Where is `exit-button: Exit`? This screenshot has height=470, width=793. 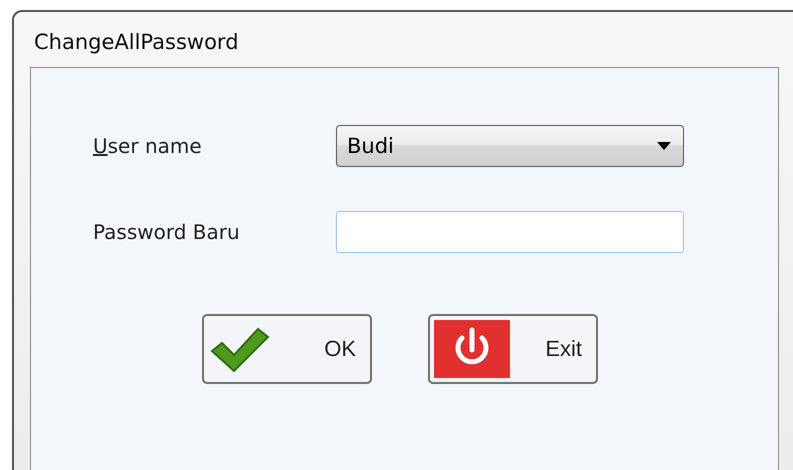 exit-button: Exit is located at coordinates (513, 349).